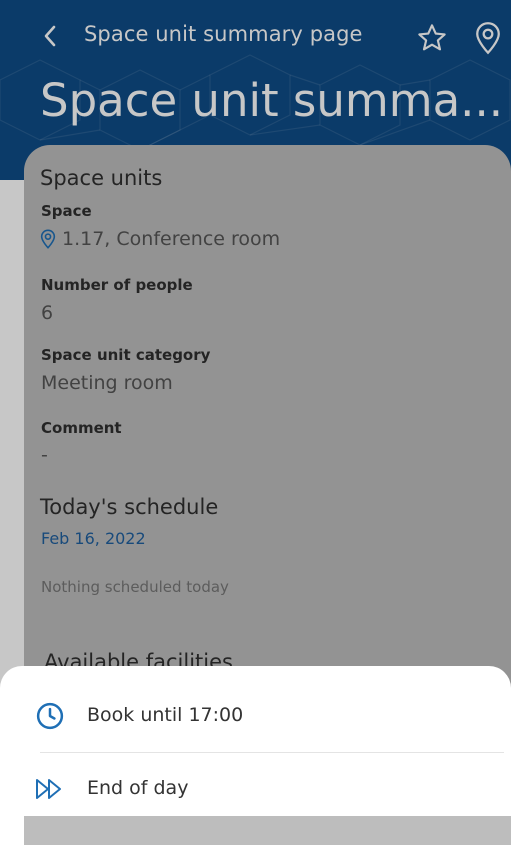 This screenshot has height=845, width=511. What do you see at coordinates (81, 428) in the screenshot?
I see `comment-label: Comment` at bounding box center [81, 428].